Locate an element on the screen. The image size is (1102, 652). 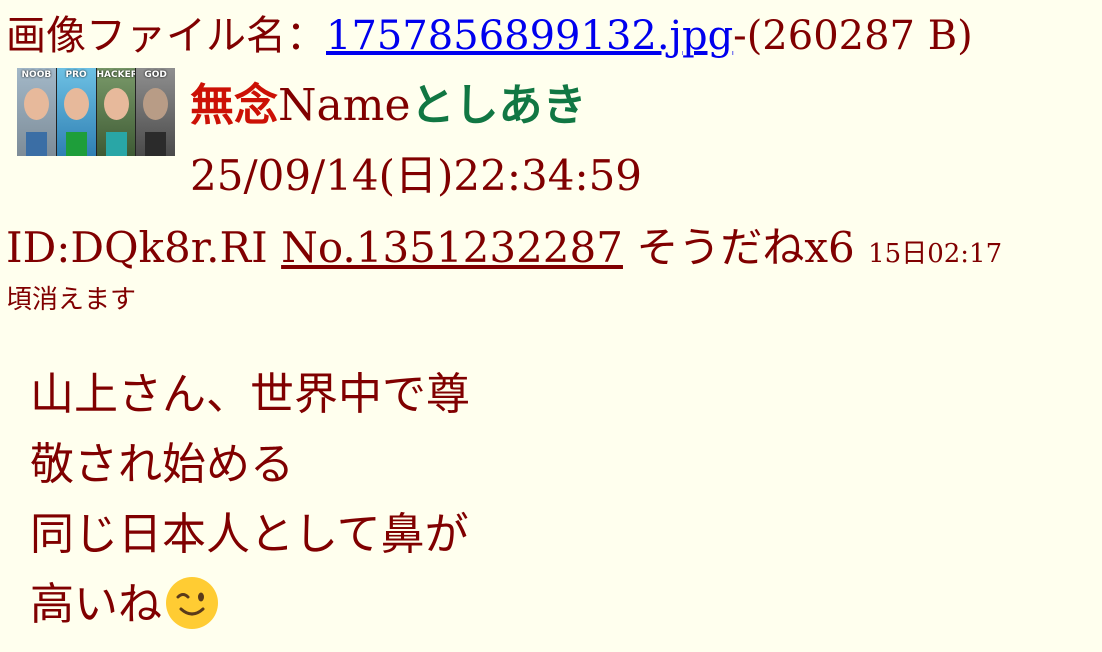
file-size: -(260287 B) is located at coordinates (853, 36).